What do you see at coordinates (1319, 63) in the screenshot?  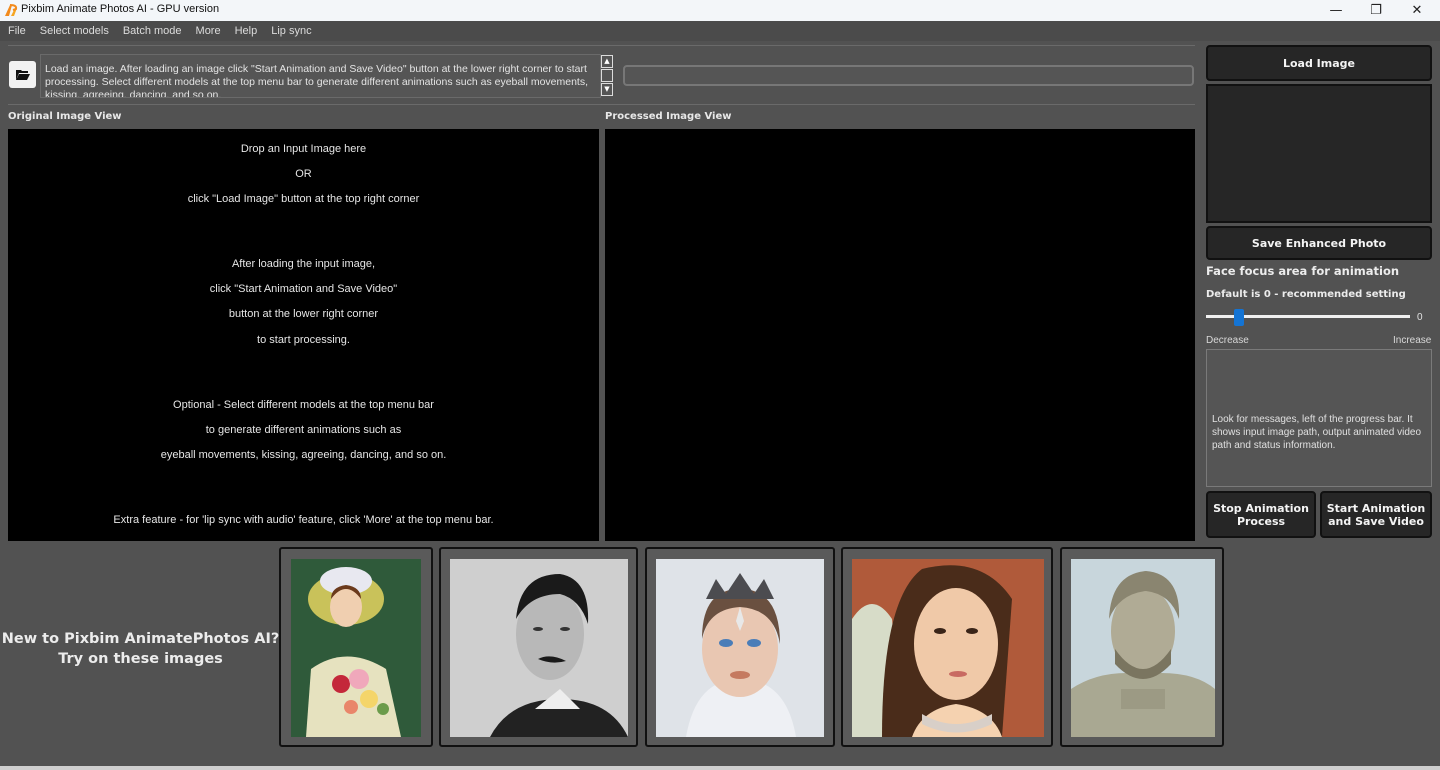 I see `load-image-button: Load Image` at bounding box center [1319, 63].